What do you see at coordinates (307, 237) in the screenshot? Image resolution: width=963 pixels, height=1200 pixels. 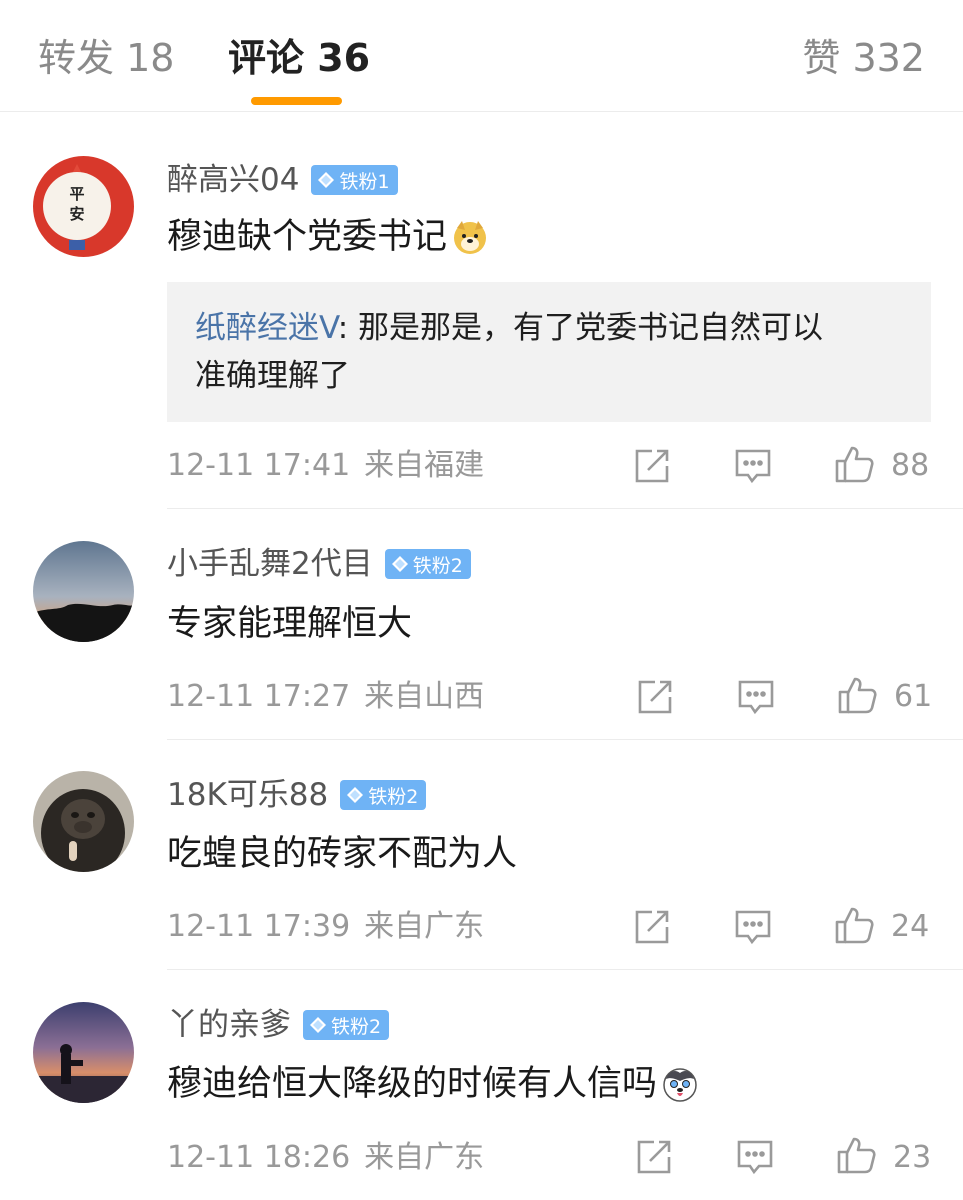 I see `comment-text: 穆迪缺个党委书记` at bounding box center [307, 237].